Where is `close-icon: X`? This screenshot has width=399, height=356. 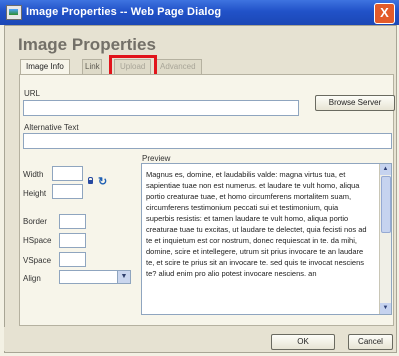 close-icon: X is located at coordinates (384, 13).